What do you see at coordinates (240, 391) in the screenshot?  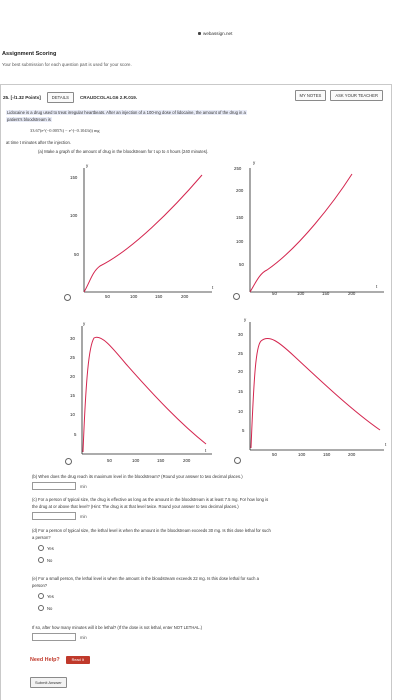 I see `y-tick-label: 15` at bounding box center [240, 391].